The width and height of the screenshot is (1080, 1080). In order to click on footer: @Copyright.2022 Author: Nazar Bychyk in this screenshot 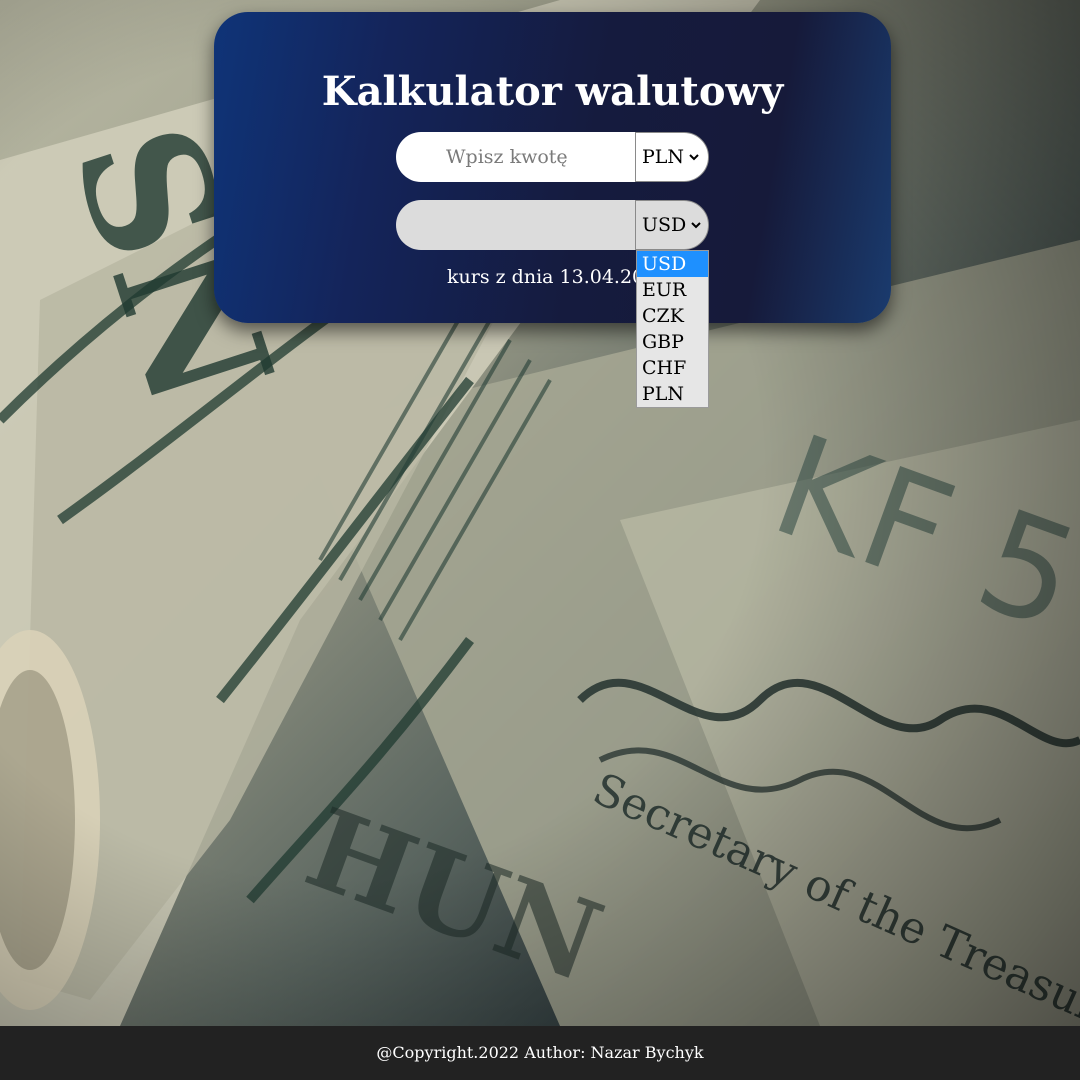, I will do `click(540, 1053)`.